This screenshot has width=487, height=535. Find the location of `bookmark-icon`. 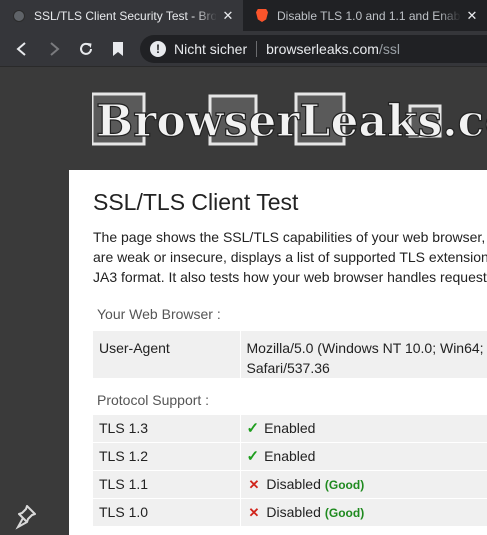

bookmark-icon is located at coordinates (118, 49).